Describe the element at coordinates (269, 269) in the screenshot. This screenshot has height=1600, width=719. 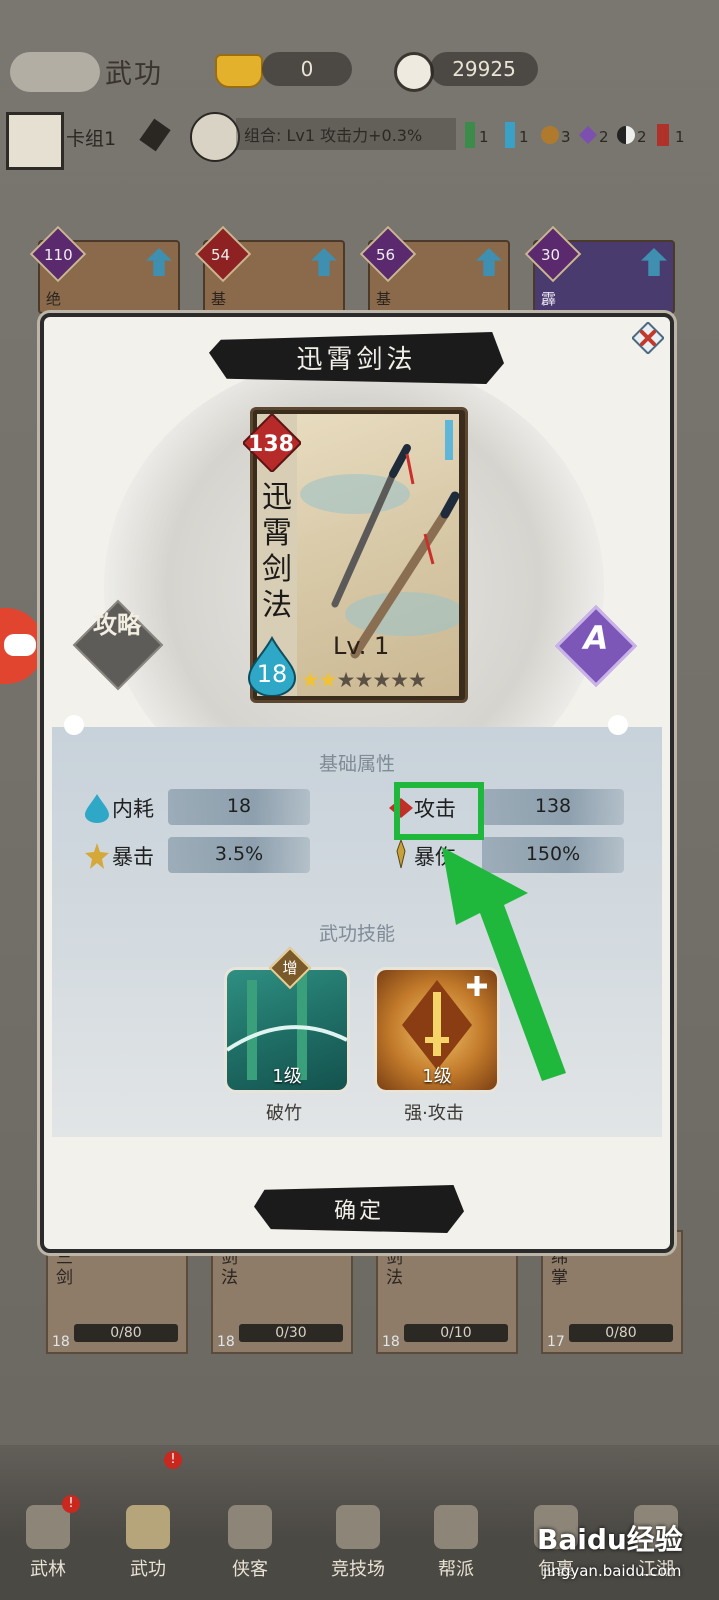
I see `background-card: 54 基` at that location.